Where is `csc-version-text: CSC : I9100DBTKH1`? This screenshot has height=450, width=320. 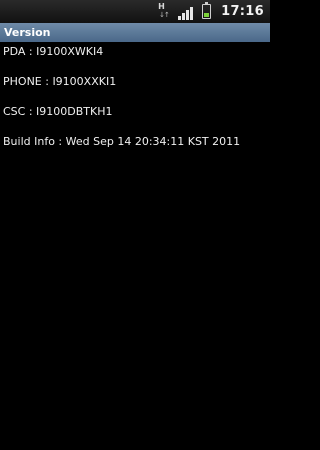
csc-version-text: CSC : I9100DBTKH1 is located at coordinates (58, 111).